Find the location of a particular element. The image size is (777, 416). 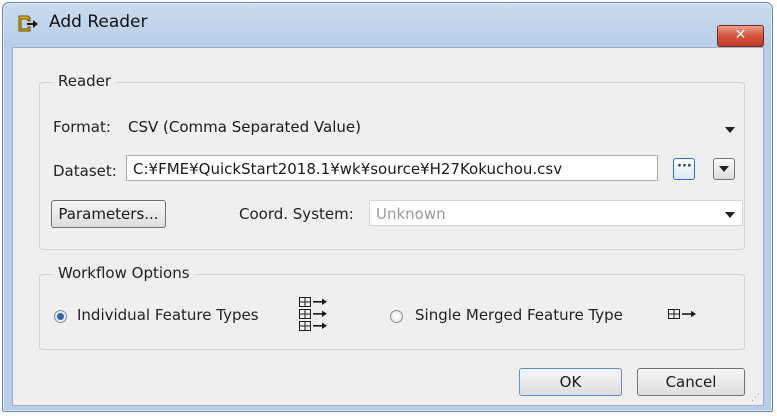

format-label: Format: is located at coordinates (82, 127).